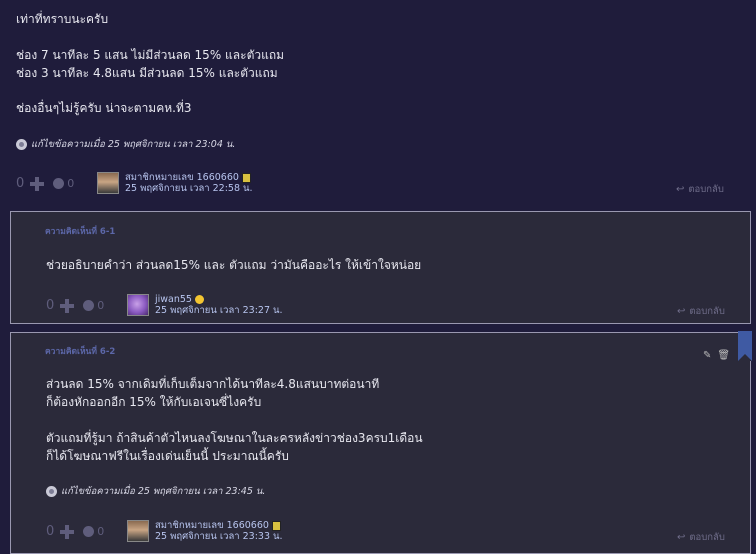  I want to click on comment-date: 25 พฤศจิกายน เวลา 23:33 น., so click(219, 536).